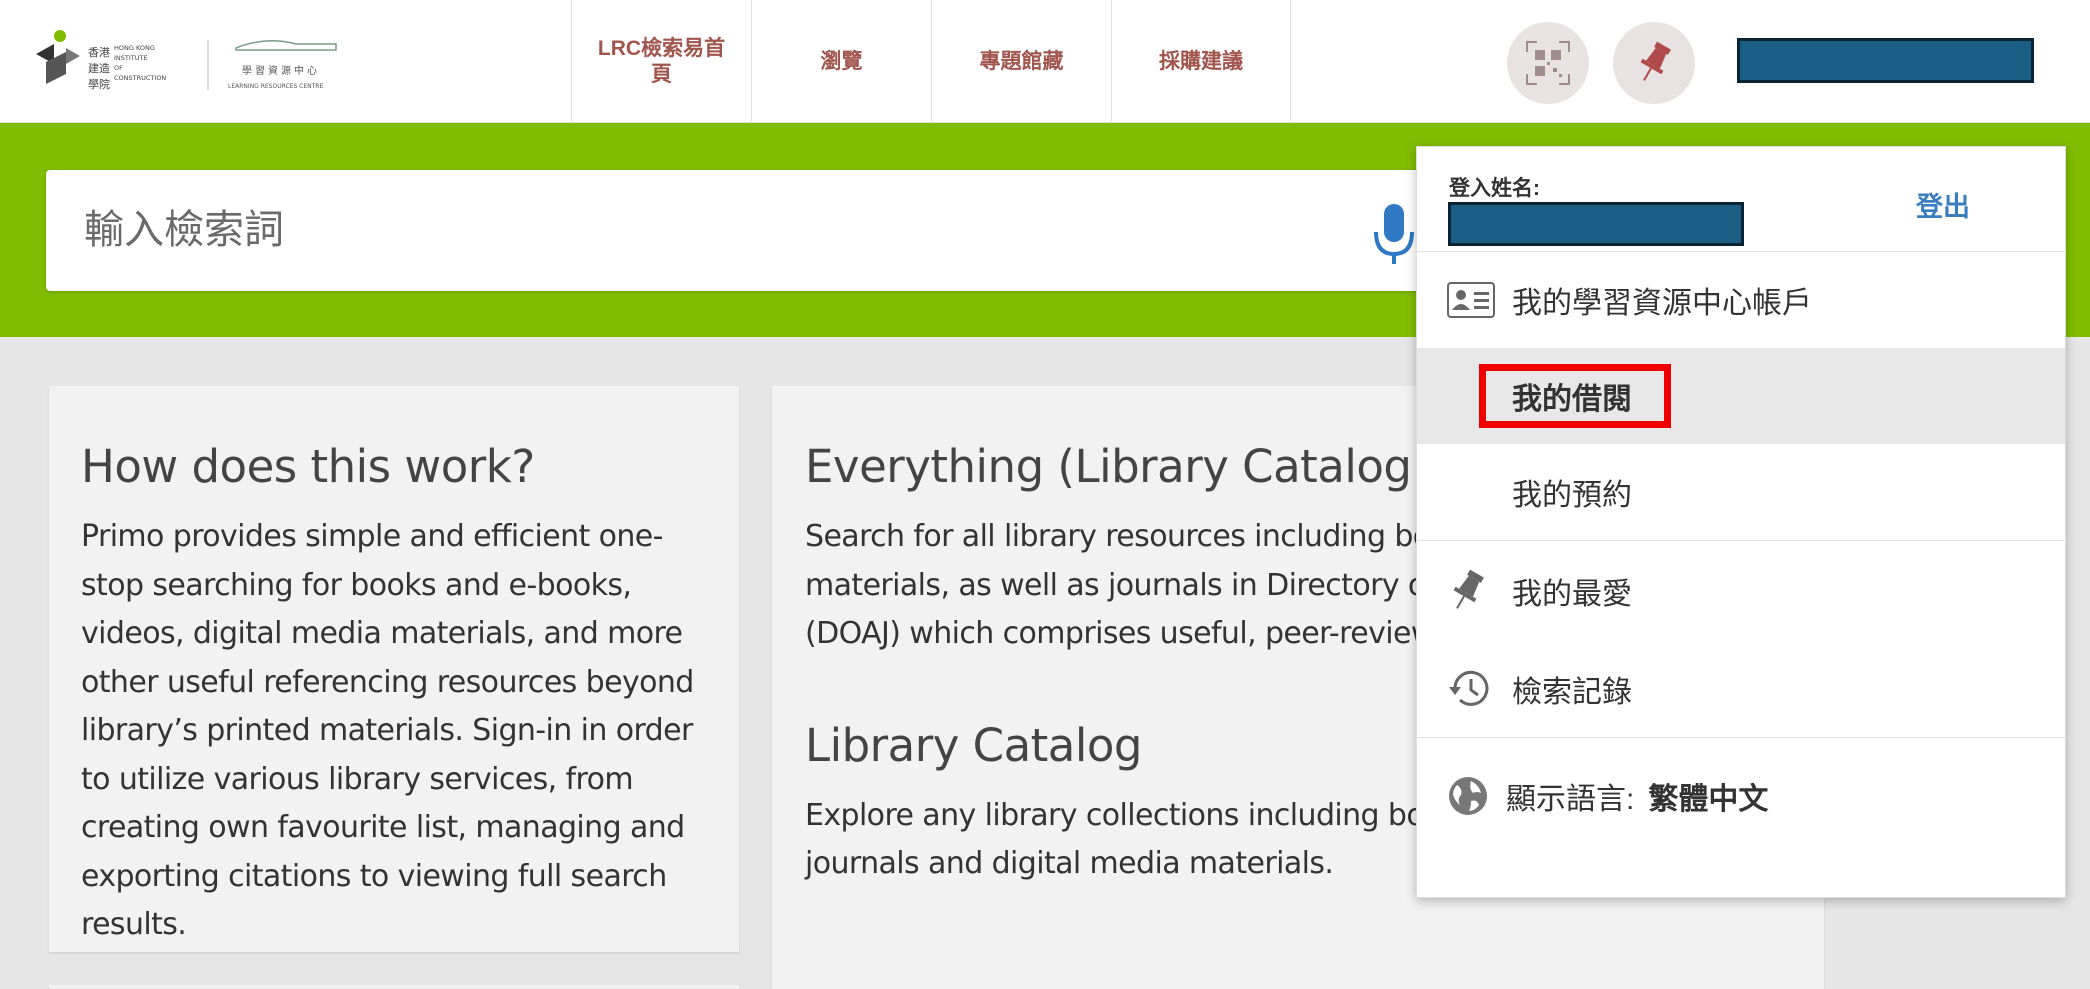  What do you see at coordinates (1708, 799) in the screenshot?
I see `language-value: 繁體中文` at bounding box center [1708, 799].